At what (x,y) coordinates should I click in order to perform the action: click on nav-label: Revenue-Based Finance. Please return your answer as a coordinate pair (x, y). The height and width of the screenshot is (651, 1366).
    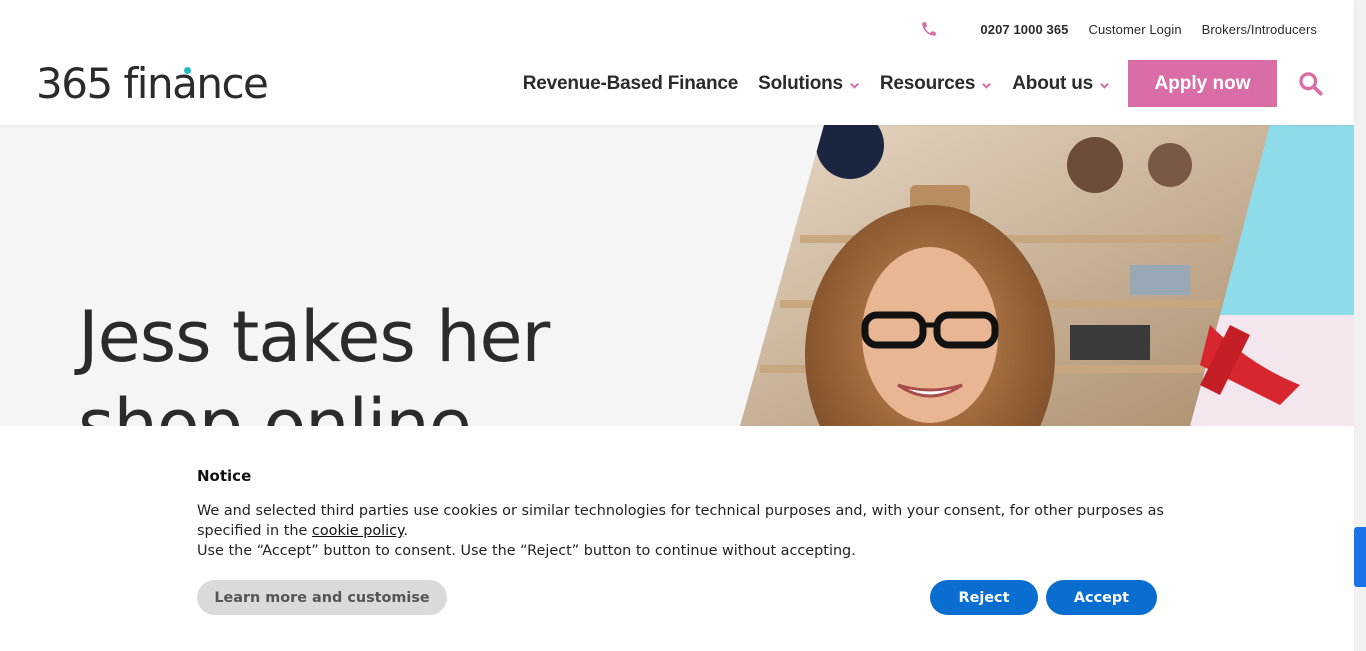
    Looking at the image, I should click on (630, 83).